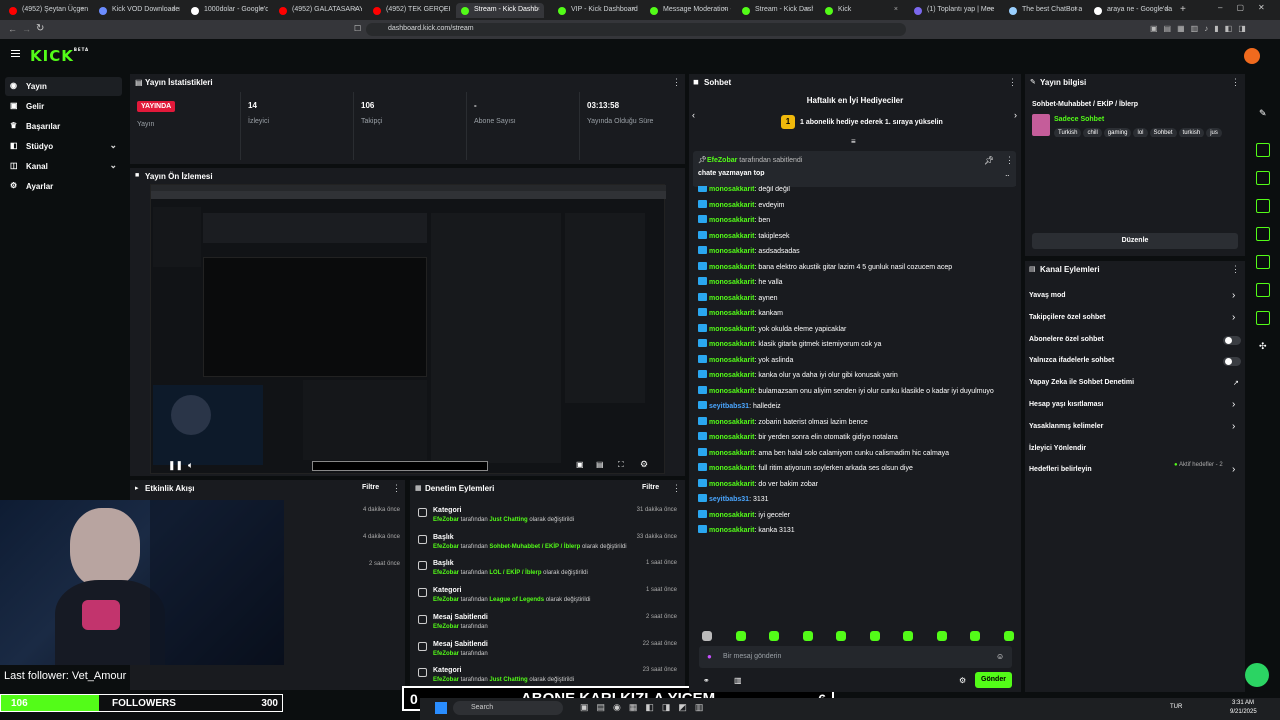 This screenshot has height=720, width=1280. Describe the element at coordinates (1117, 132) in the screenshot. I see `stream-tag: gaming` at that location.